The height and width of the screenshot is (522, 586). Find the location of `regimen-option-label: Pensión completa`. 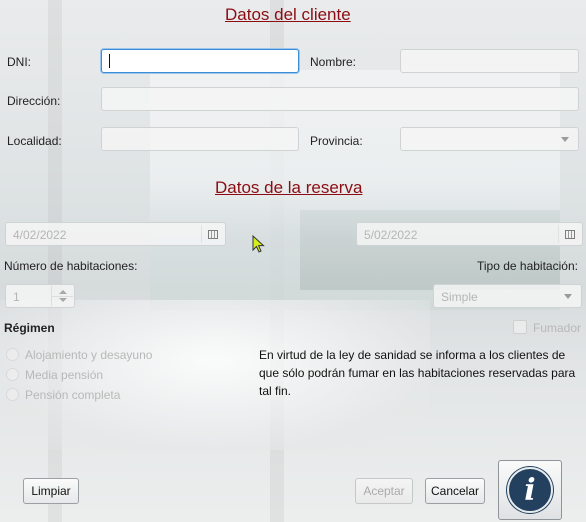

regimen-option-label: Pensión completa is located at coordinates (73, 395).